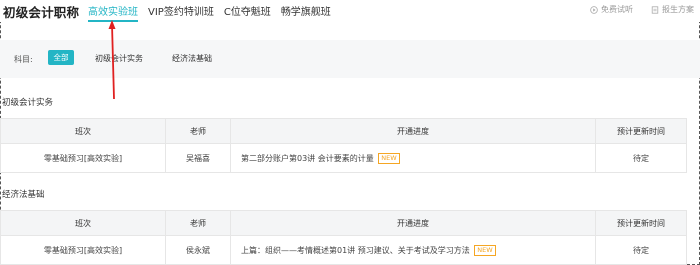  I want to click on document-icon, so click(655, 9).